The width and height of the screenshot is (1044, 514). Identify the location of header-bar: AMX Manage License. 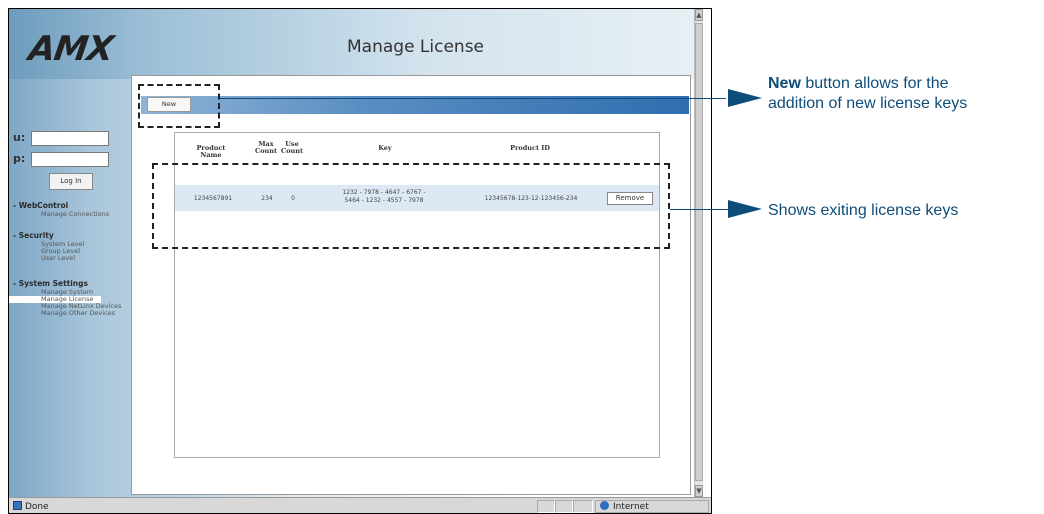
(356, 44).